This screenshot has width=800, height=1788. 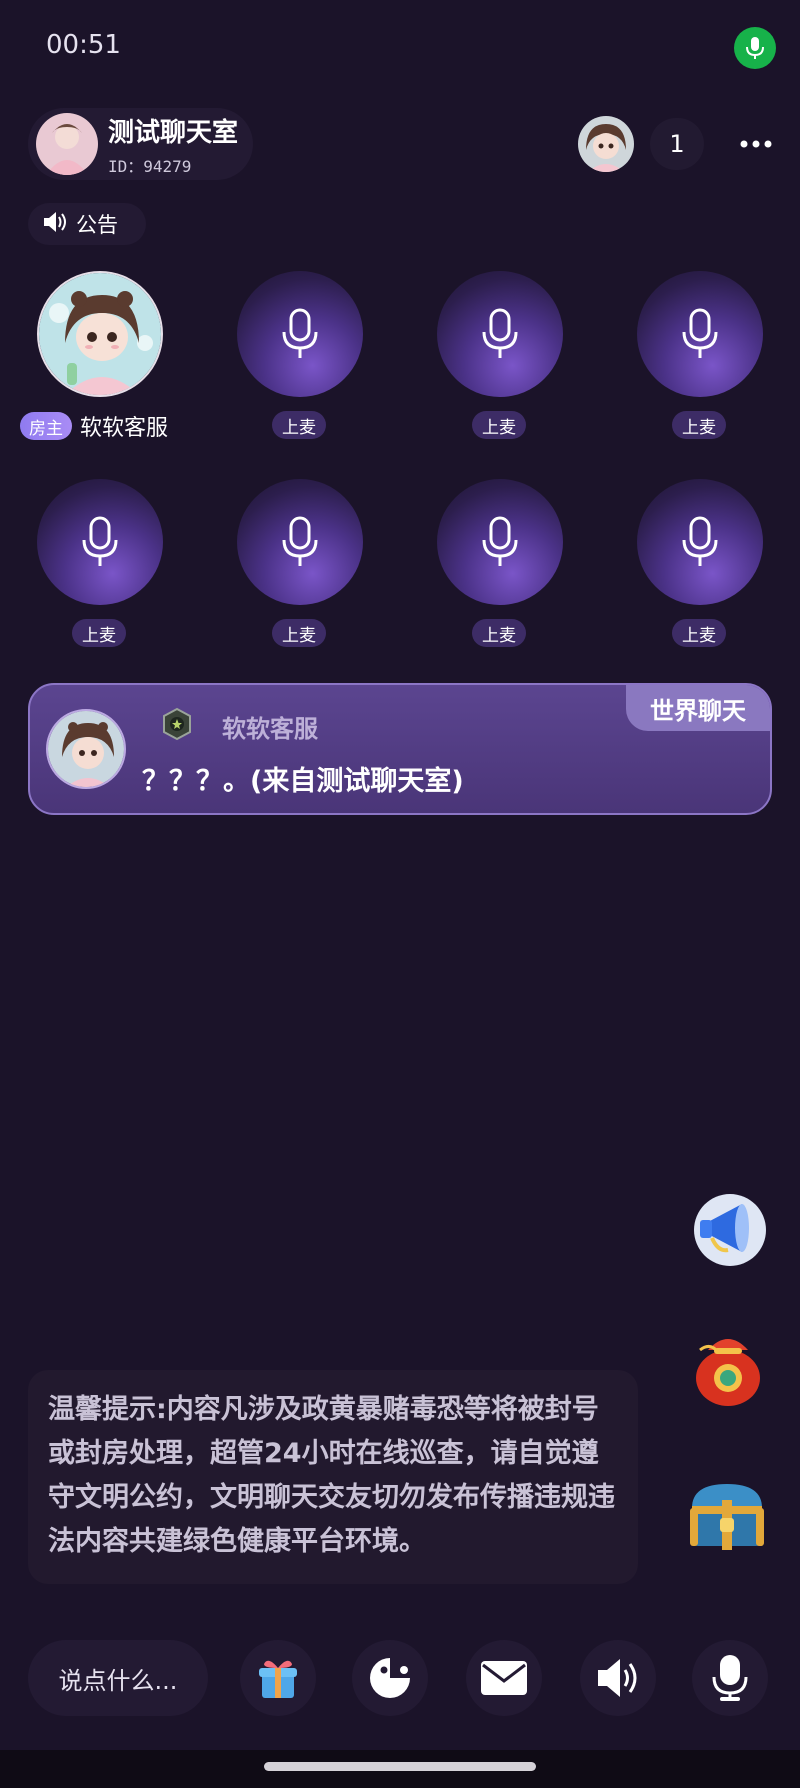 I want to click on world-chat-card: 世界聊天 软软客服 ？？？。(来自测试聊天室), so click(x=400, y=749).